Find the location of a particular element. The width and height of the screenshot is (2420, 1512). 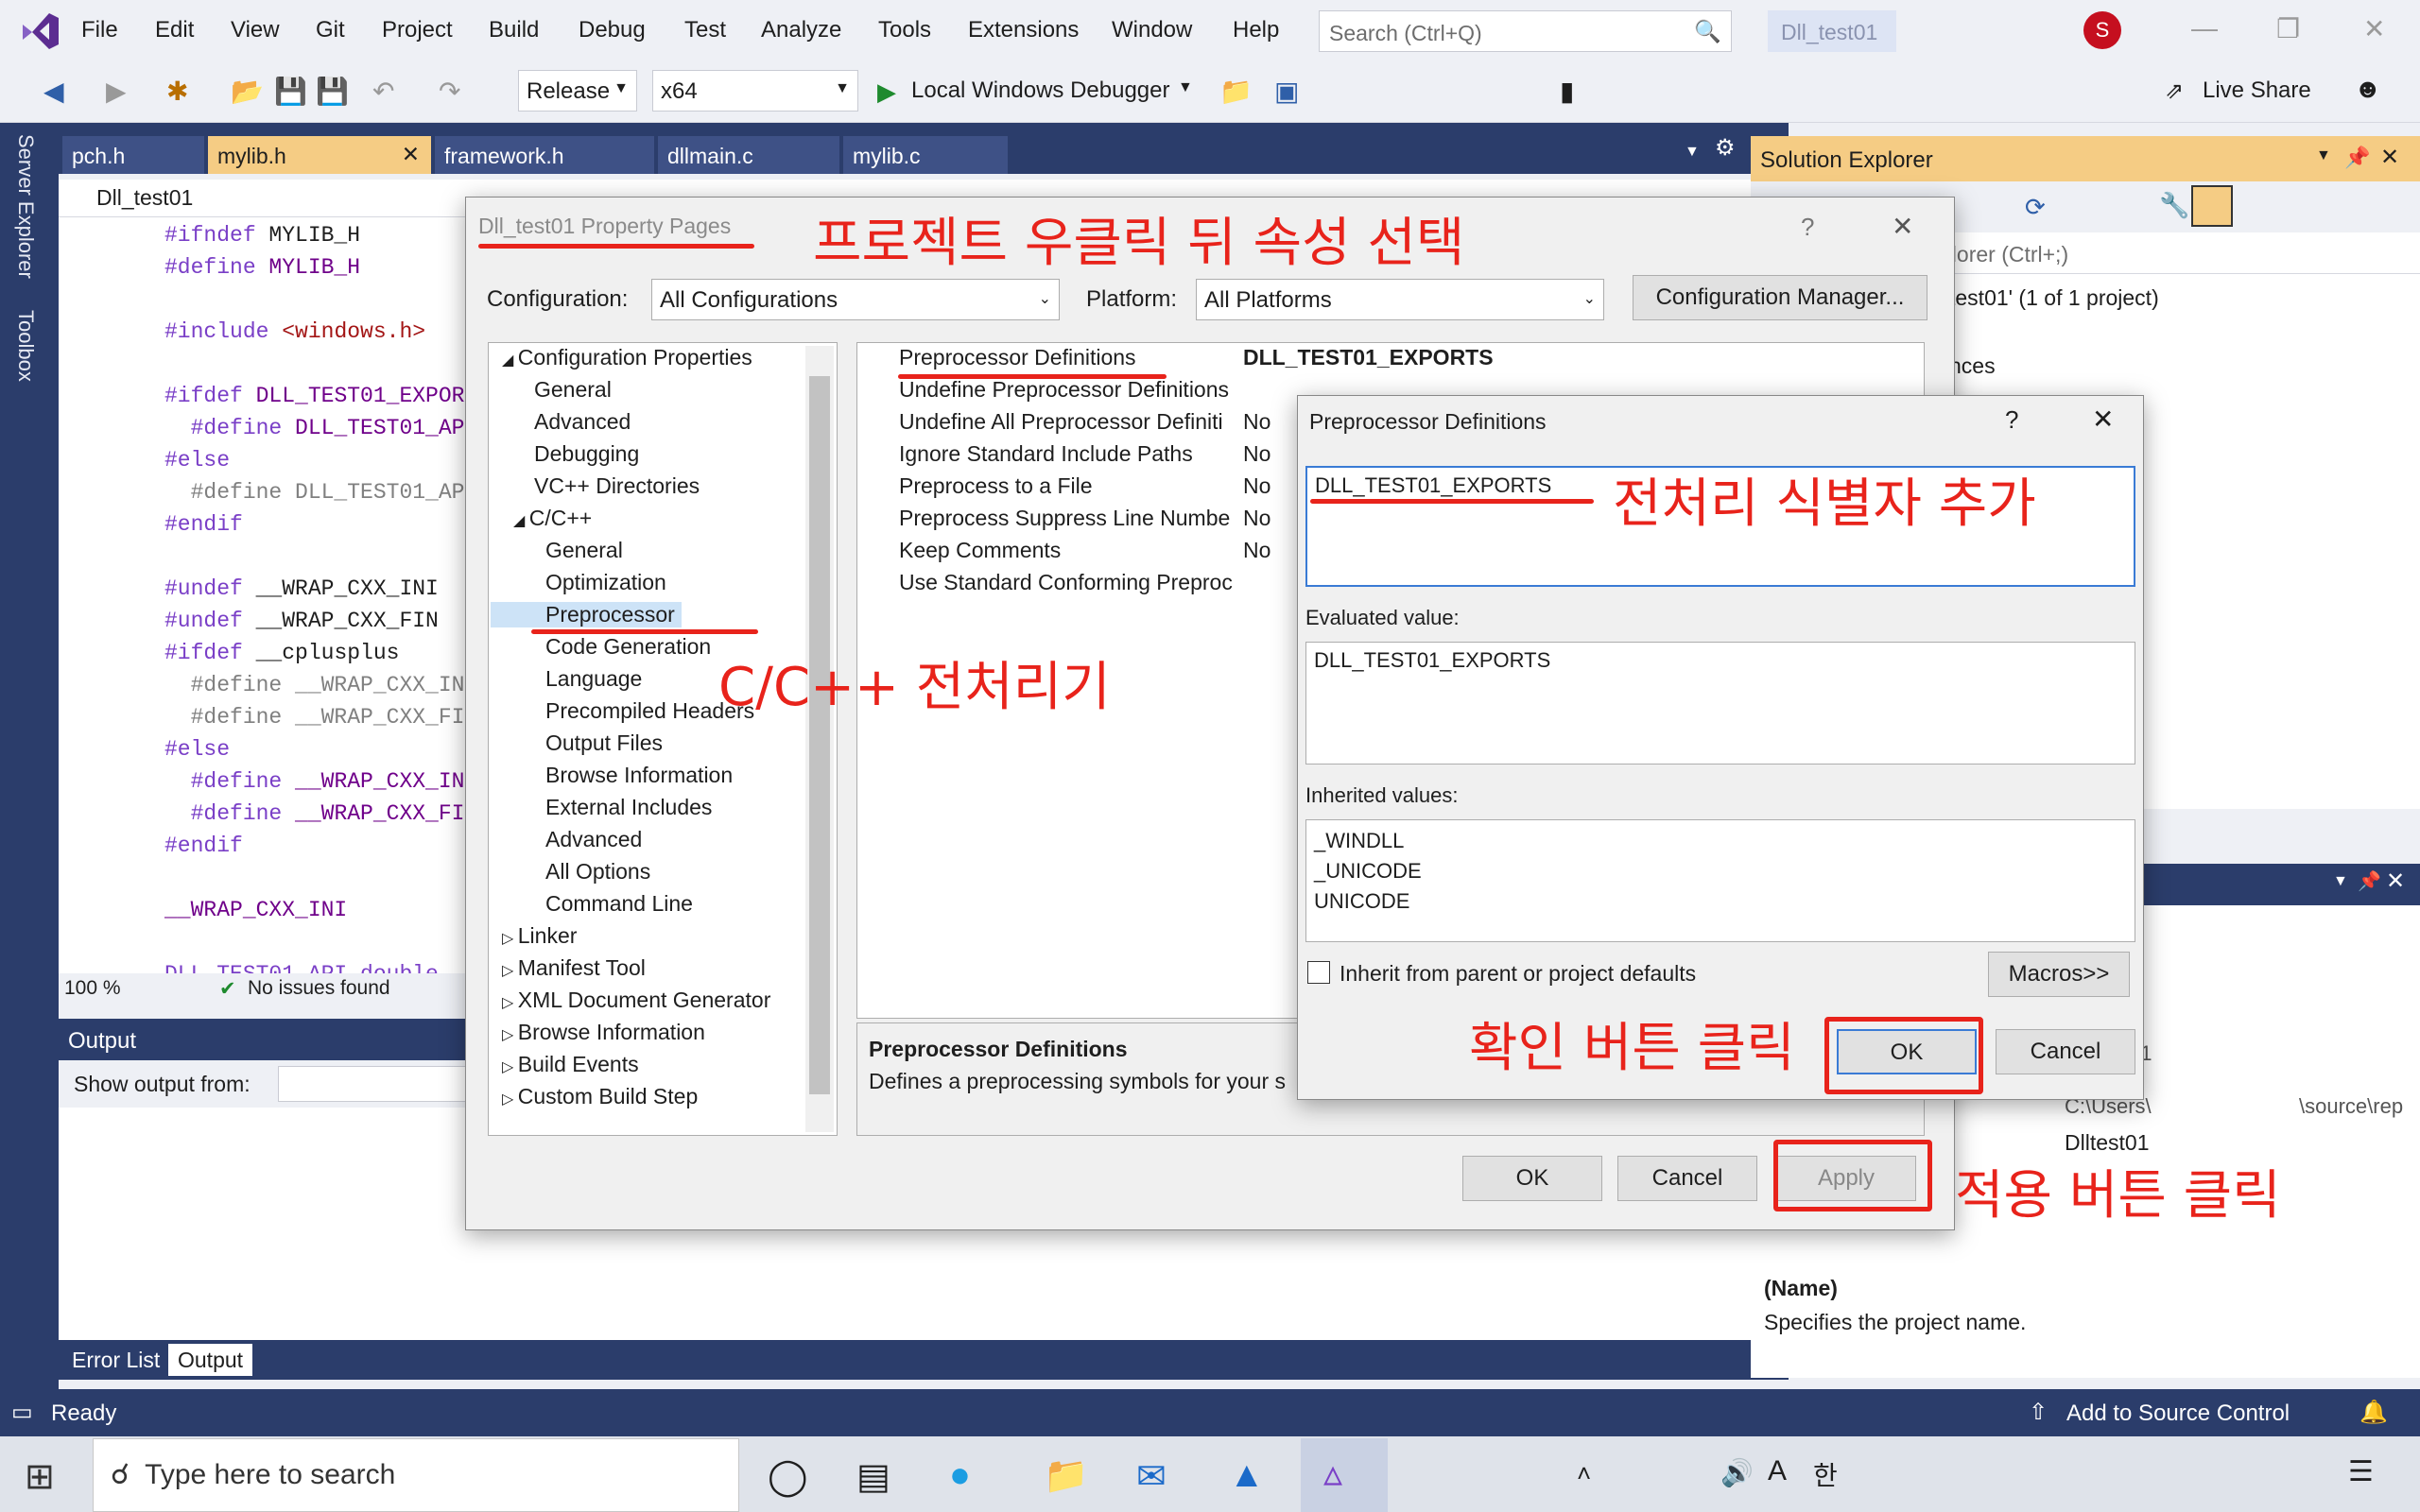

photos-icon: ▲ is located at coordinates (1247, 1475).